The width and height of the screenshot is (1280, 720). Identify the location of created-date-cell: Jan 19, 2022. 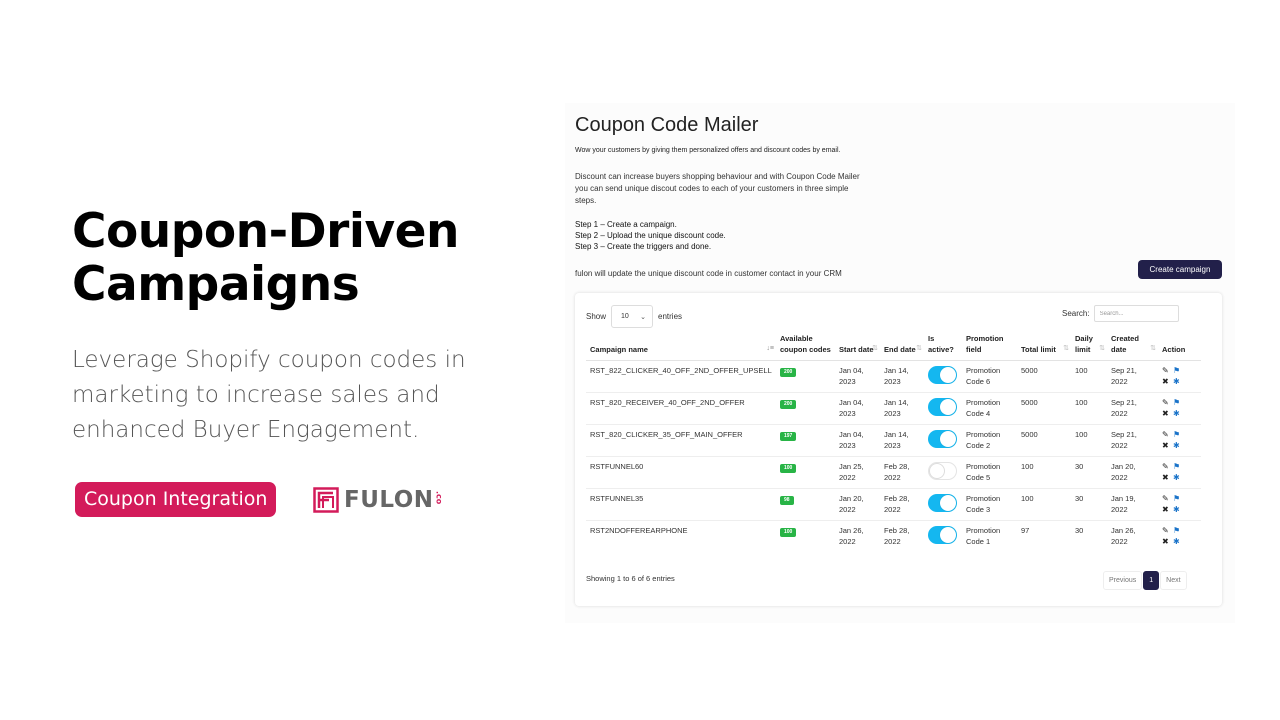
(1132, 504).